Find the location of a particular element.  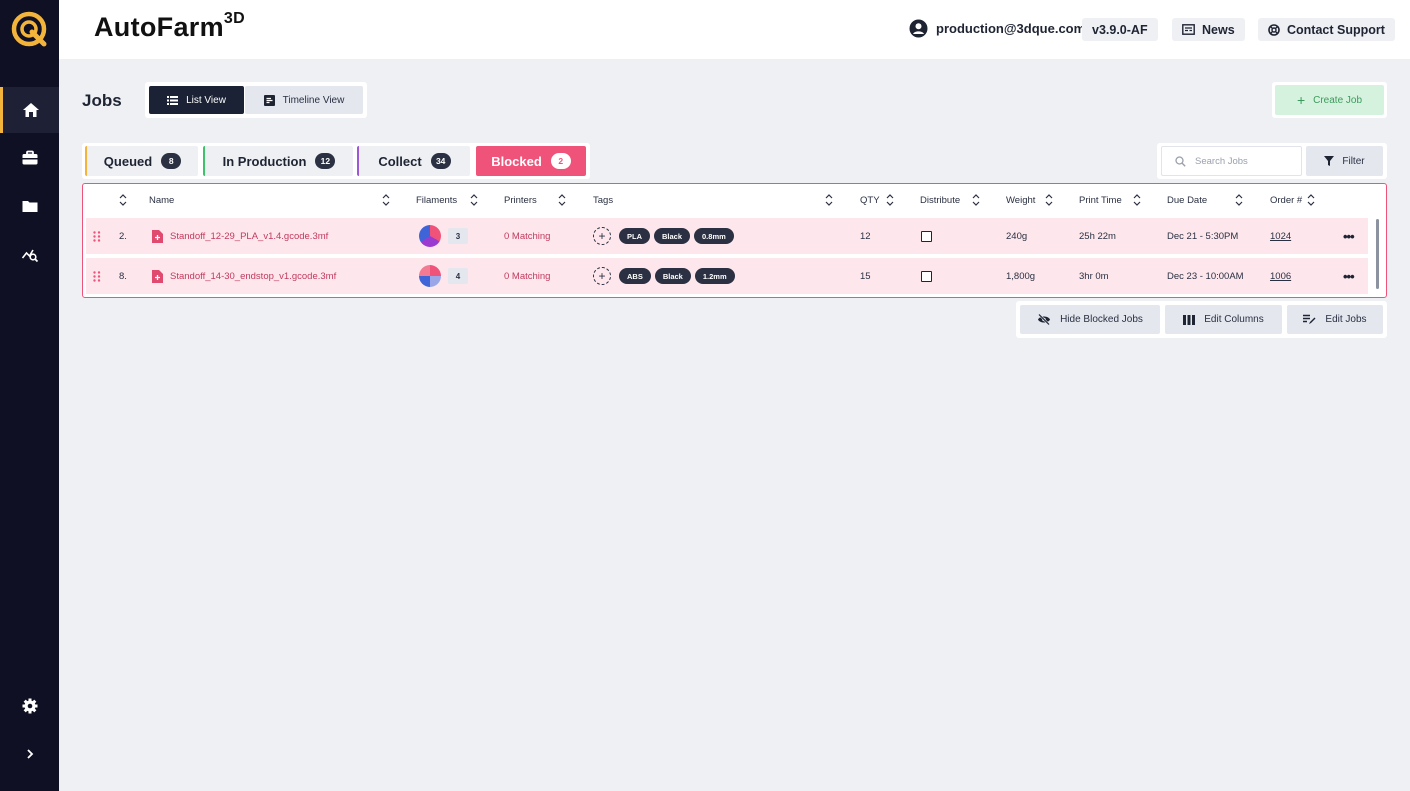

due-date-cell: Dec 23 - 10:00AM is located at coordinates (1205, 276).